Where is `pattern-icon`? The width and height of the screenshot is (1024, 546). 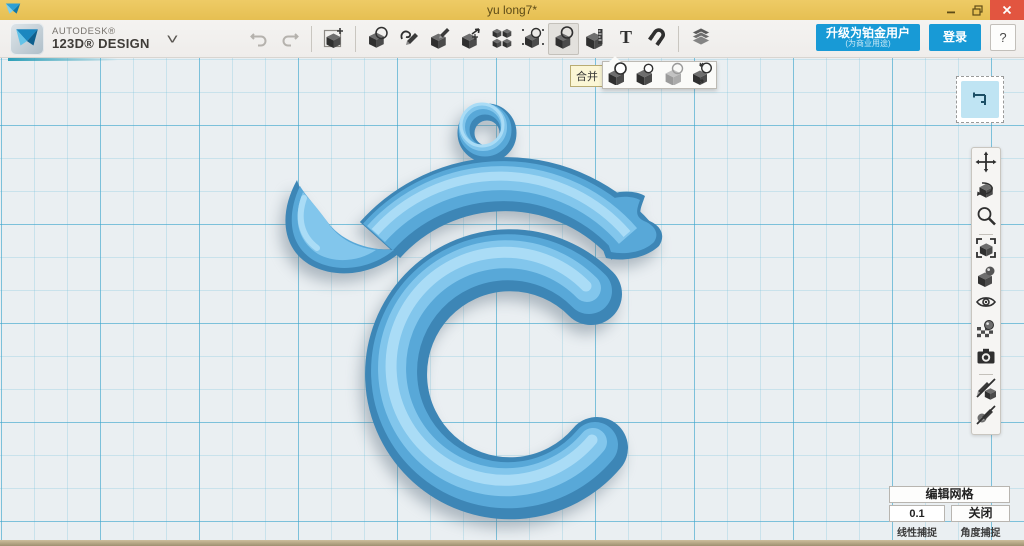 pattern-icon is located at coordinates (502, 39).